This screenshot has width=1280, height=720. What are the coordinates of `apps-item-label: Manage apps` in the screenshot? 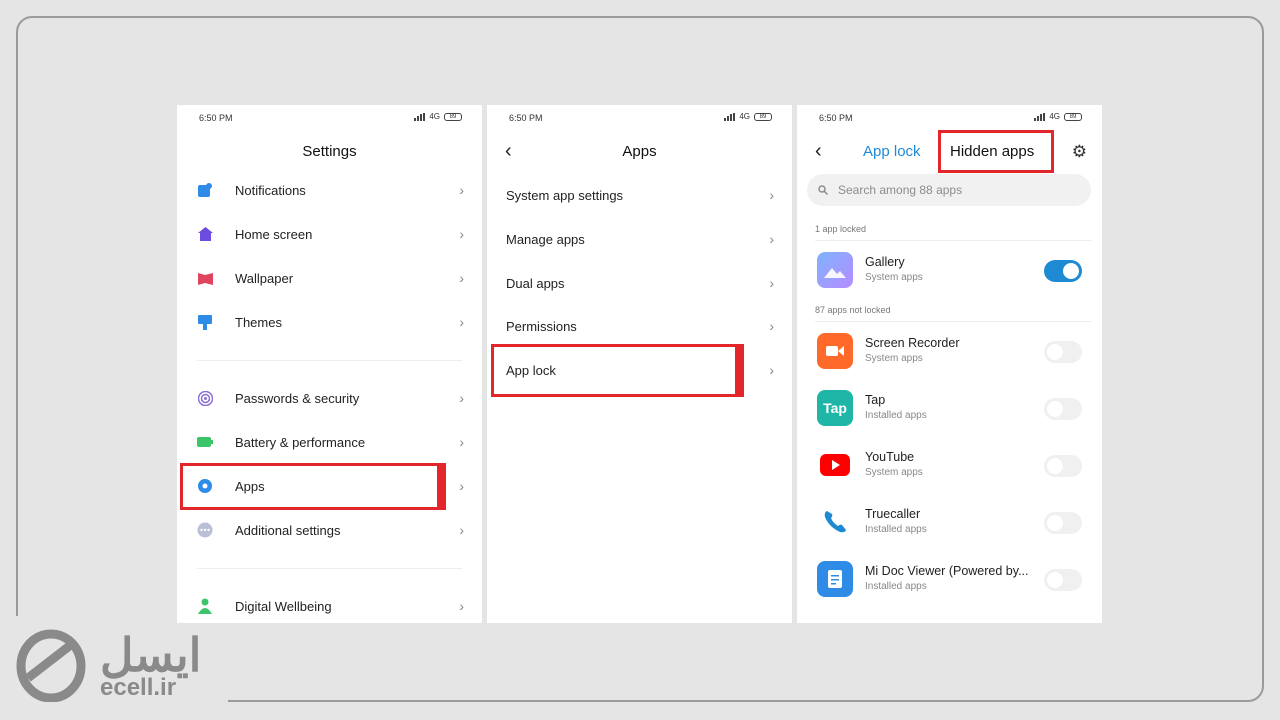 It's located at (545, 239).